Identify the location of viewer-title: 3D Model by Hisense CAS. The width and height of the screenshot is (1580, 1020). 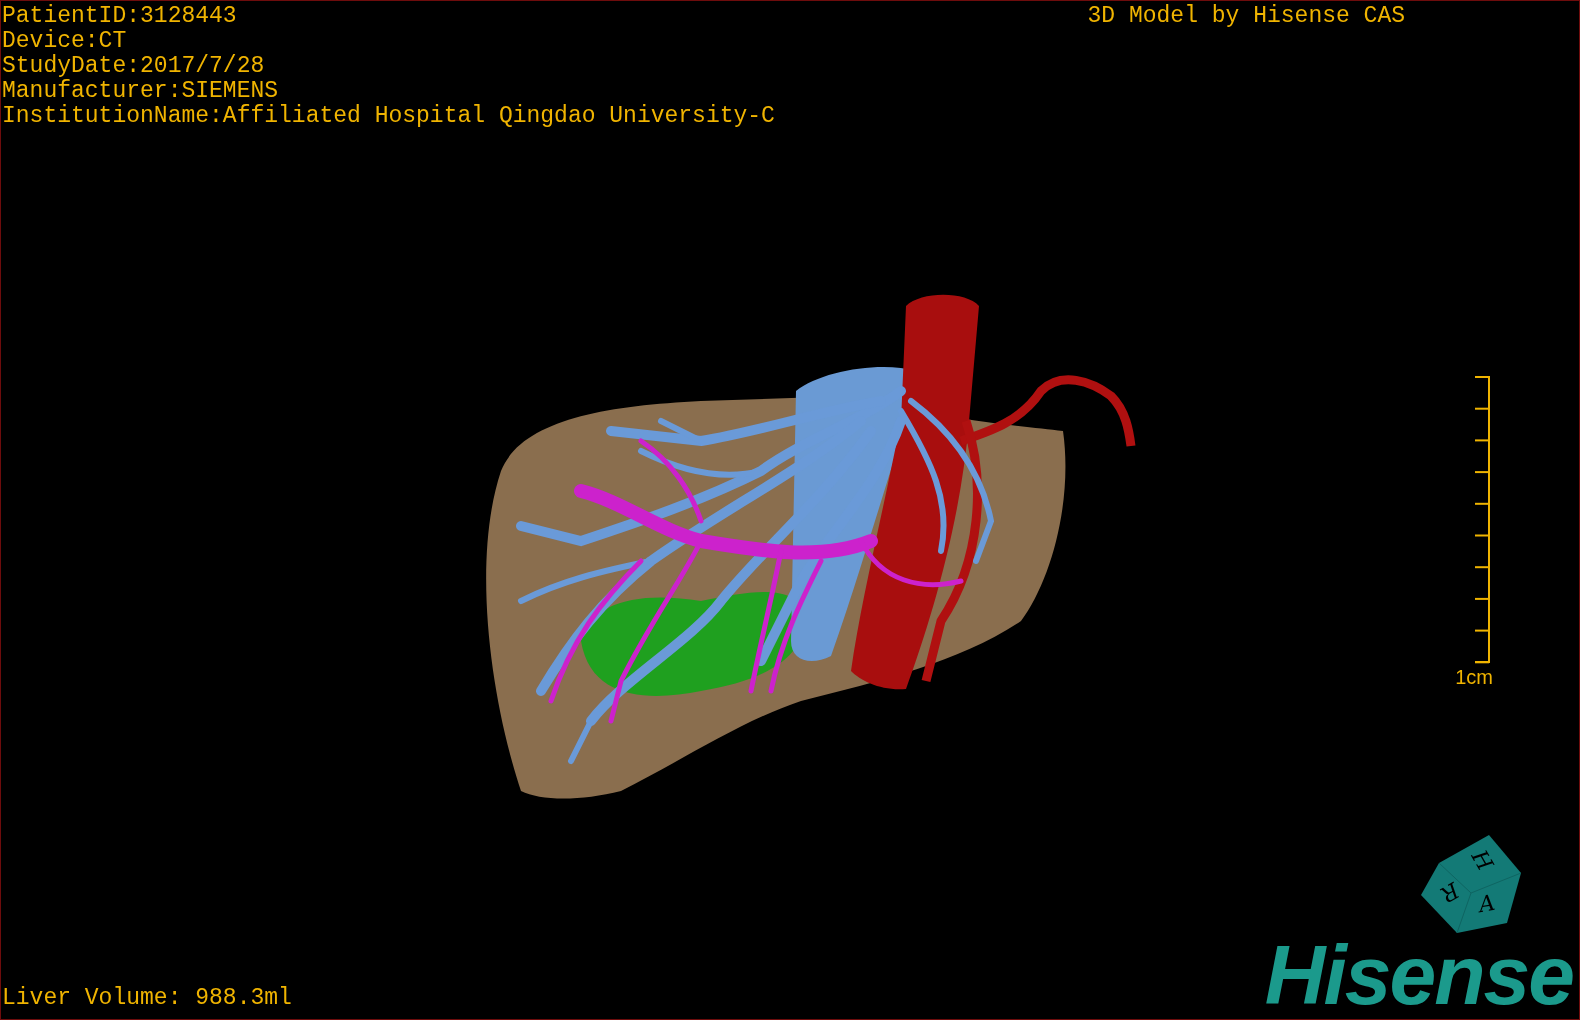
(1246, 16).